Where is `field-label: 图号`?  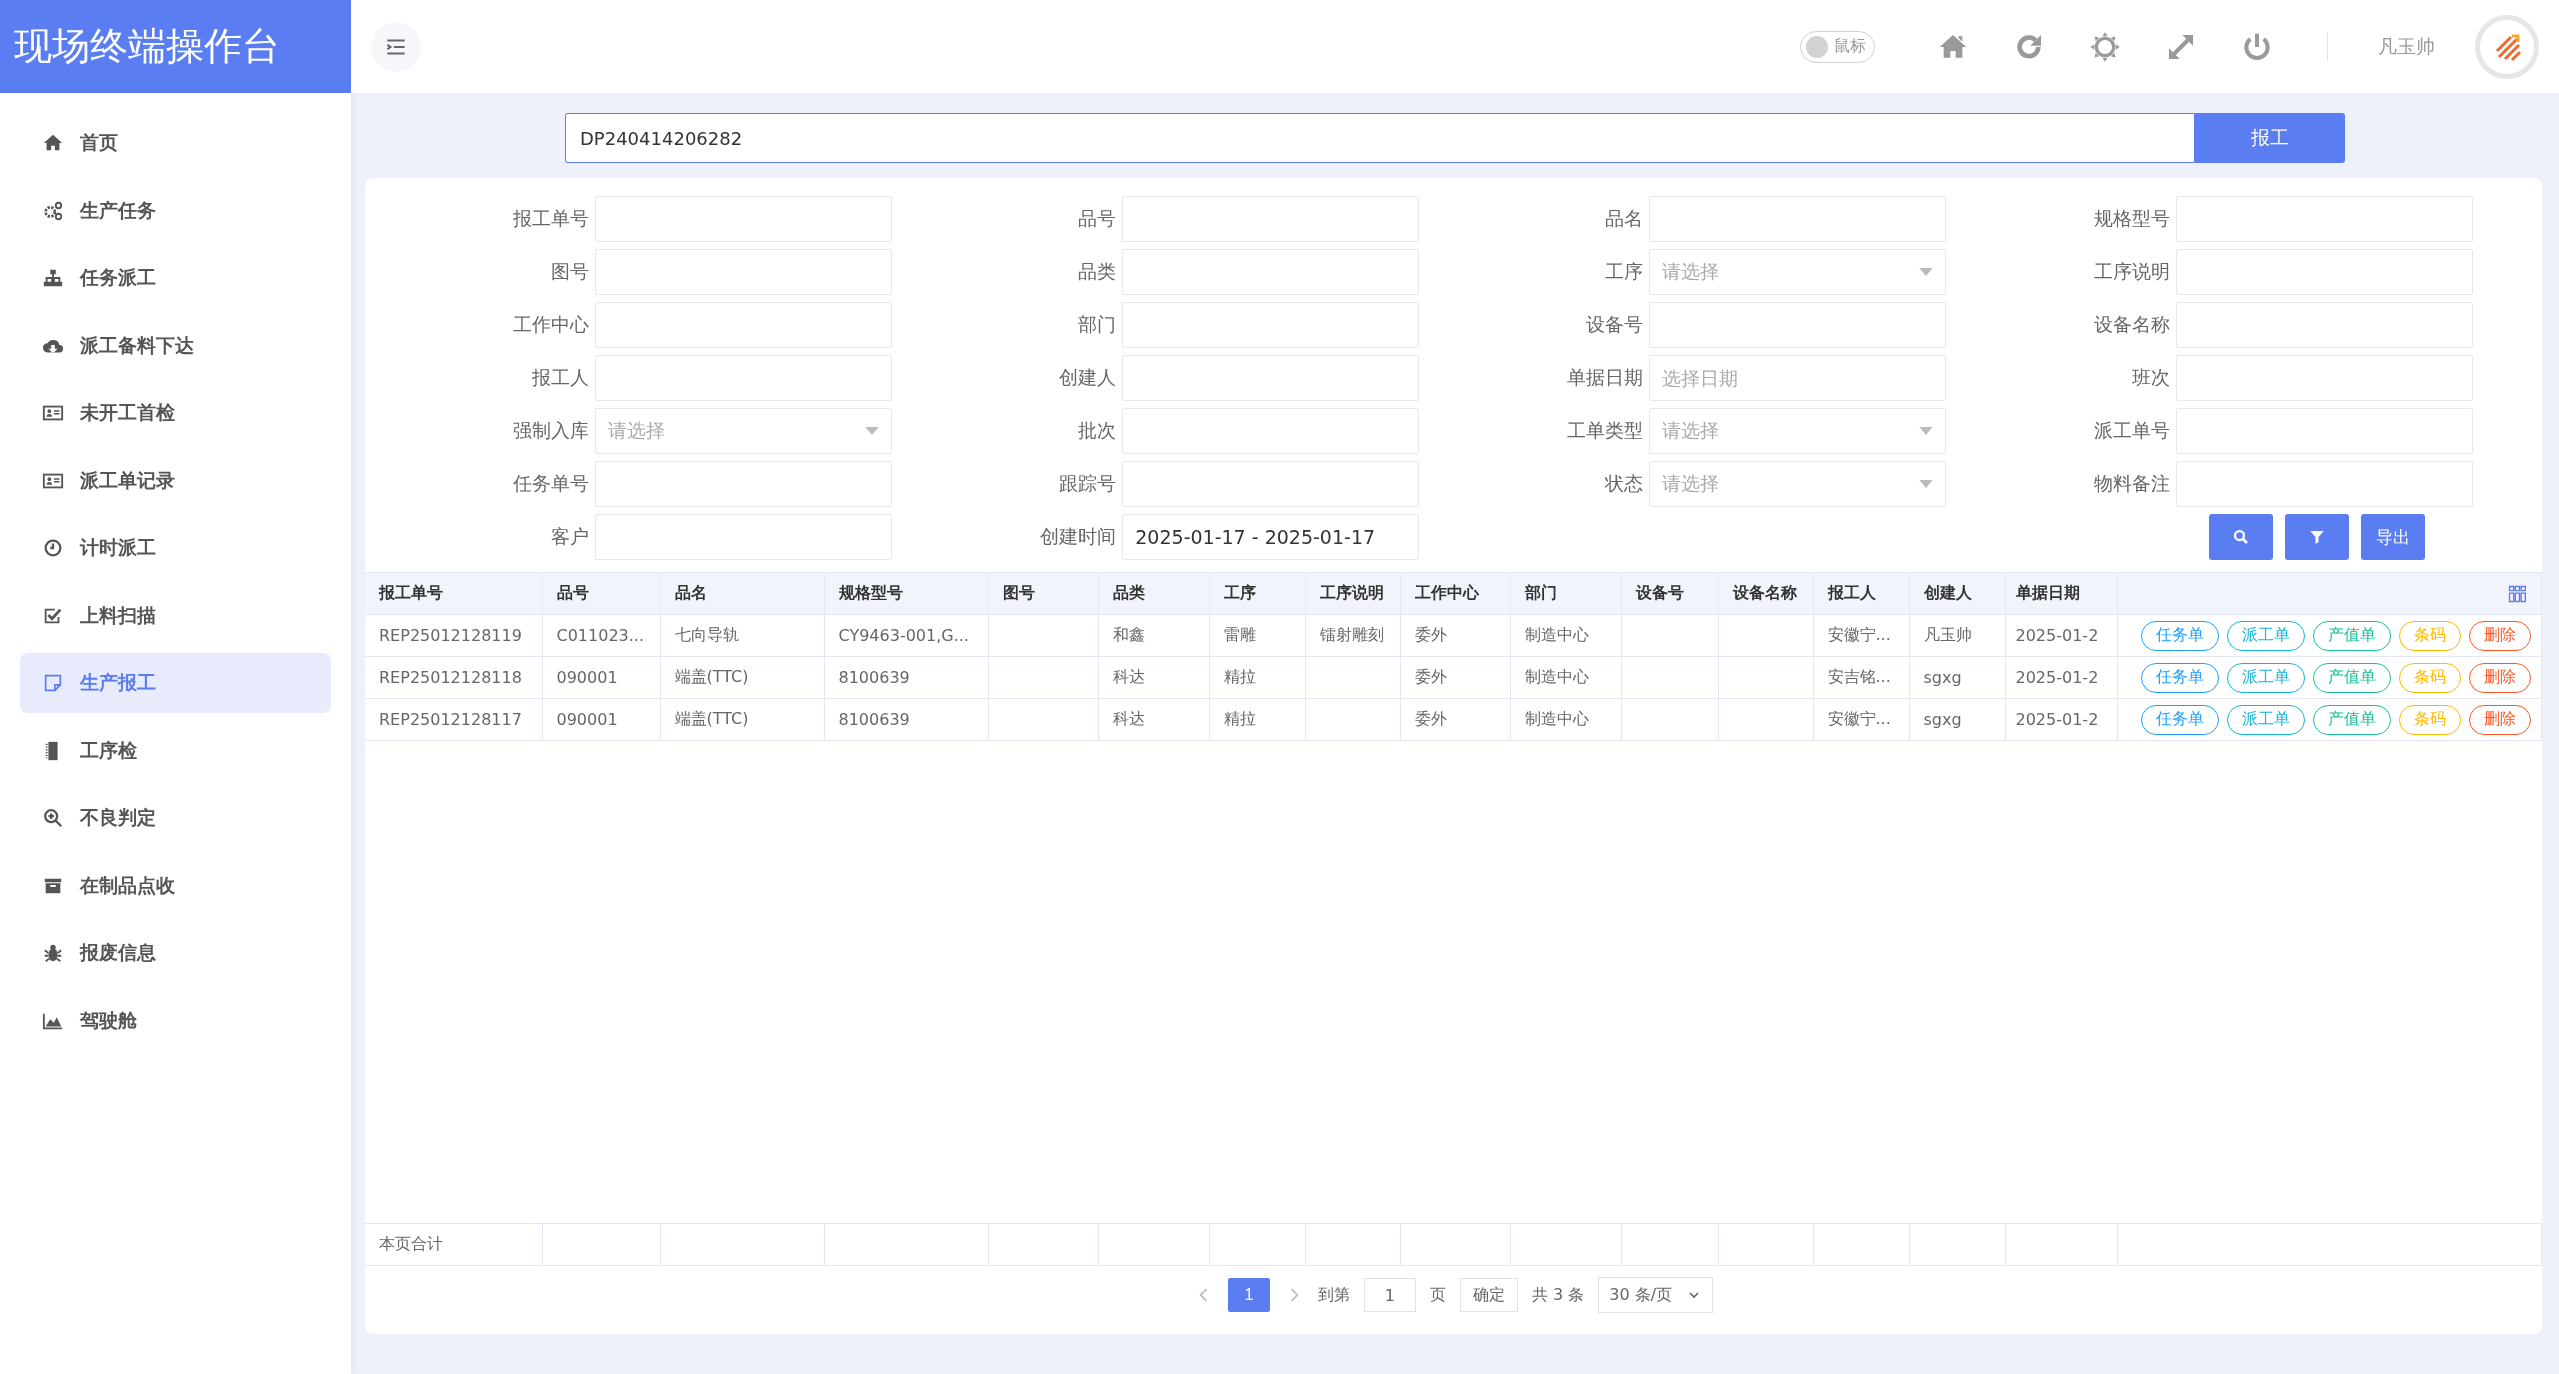
field-label: 图号 is located at coordinates (570, 271).